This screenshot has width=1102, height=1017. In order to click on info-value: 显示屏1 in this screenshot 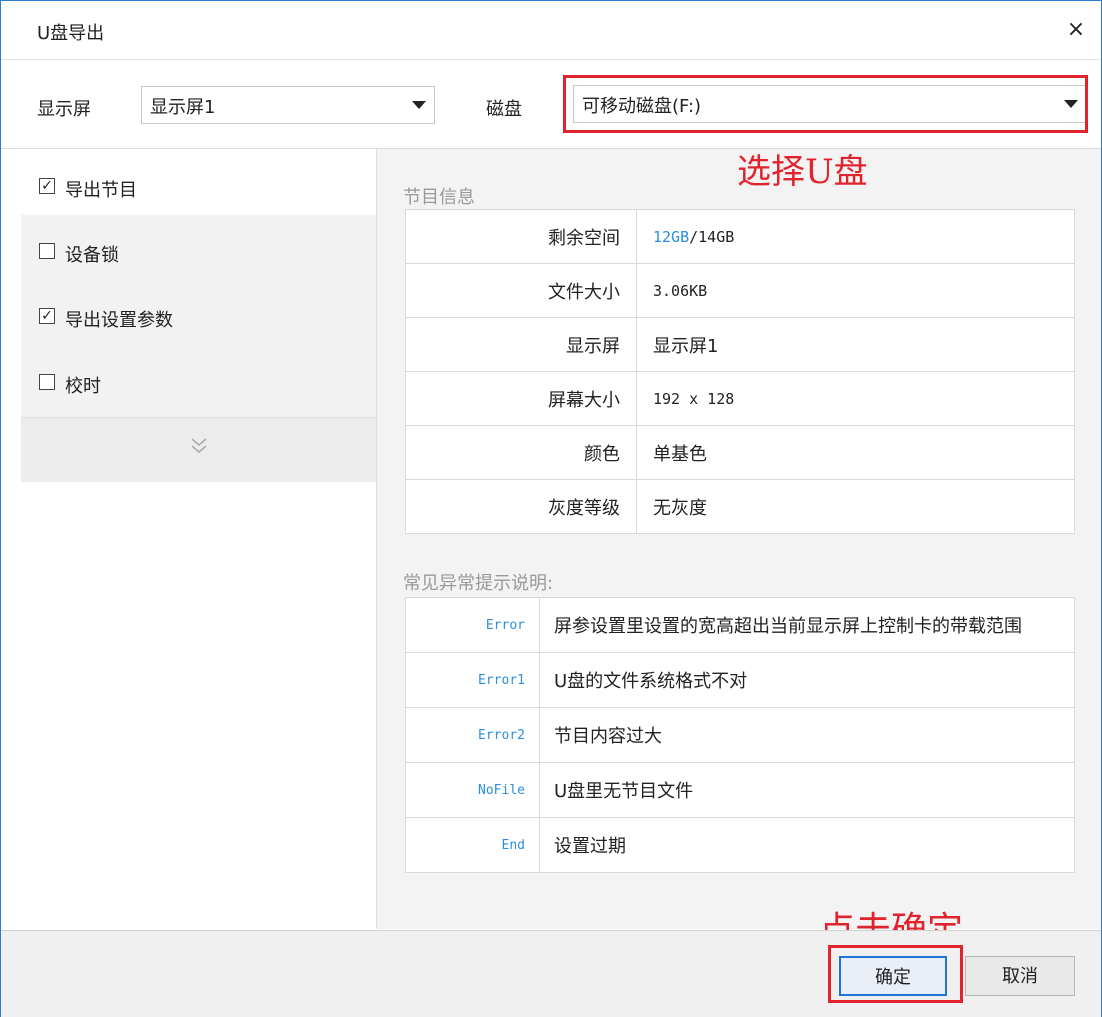, I will do `click(855, 344)`.